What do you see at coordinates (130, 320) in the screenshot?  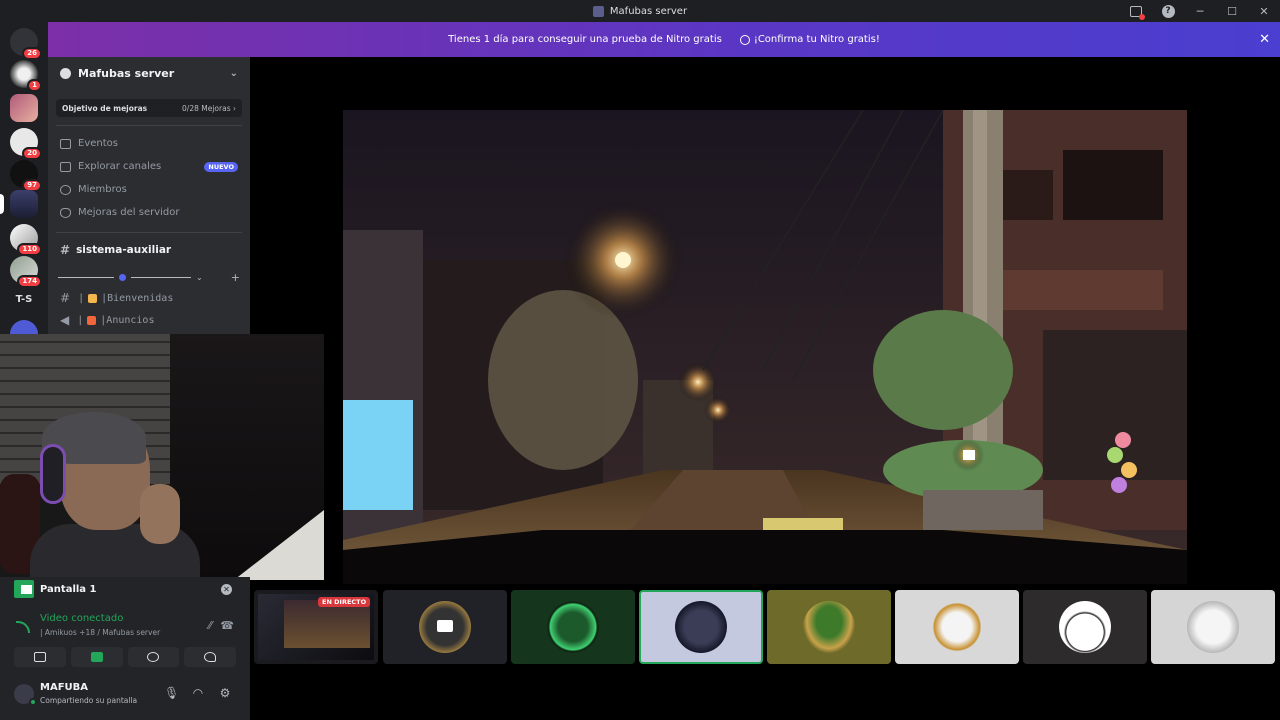 I see `channel-name: Anuncios` at bounding box center [130, 320].